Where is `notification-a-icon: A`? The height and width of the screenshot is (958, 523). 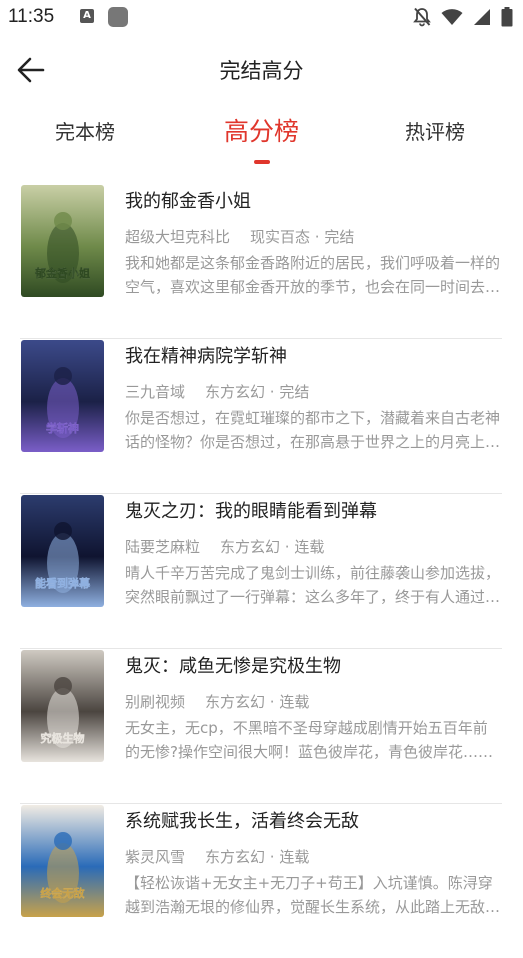 notification-a-icon: A is located at coordinates (87, 16).